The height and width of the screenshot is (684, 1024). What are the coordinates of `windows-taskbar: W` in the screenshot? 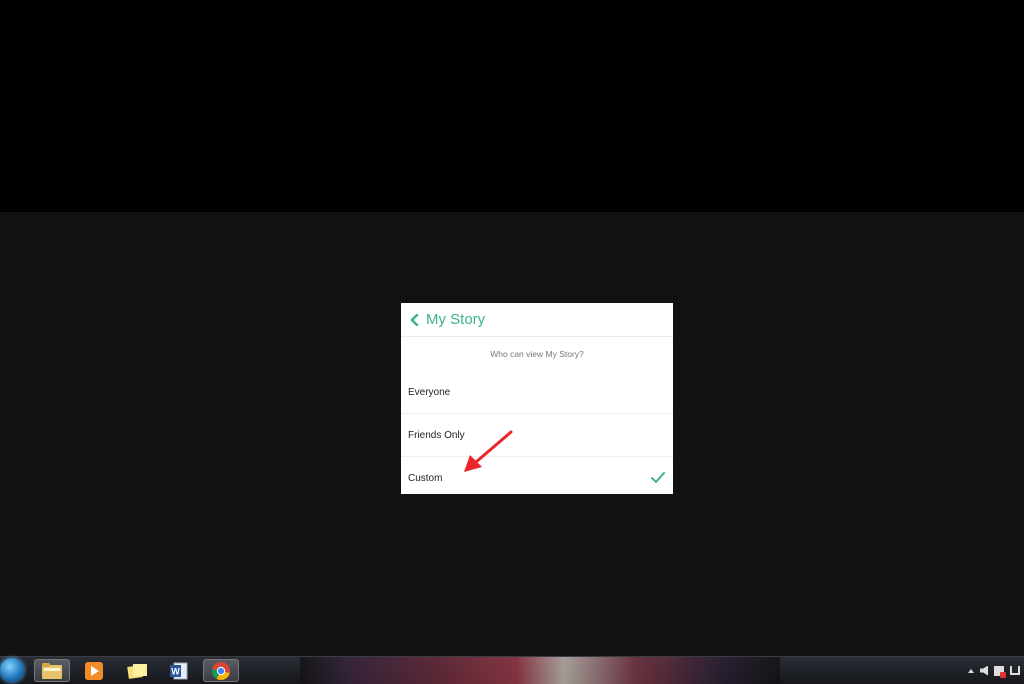 It's located at (512, 670).